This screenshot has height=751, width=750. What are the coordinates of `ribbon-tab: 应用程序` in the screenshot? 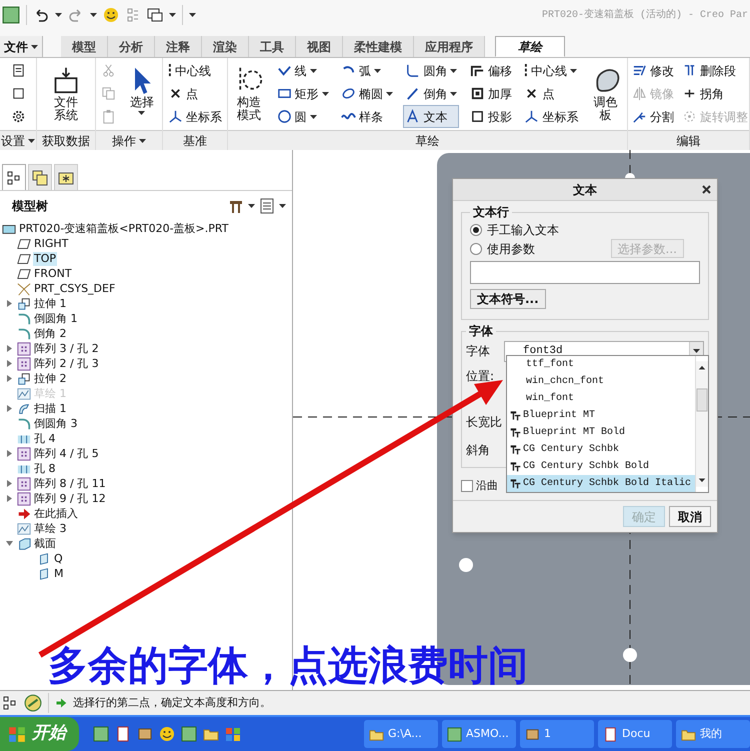 It's located at (449, 46).